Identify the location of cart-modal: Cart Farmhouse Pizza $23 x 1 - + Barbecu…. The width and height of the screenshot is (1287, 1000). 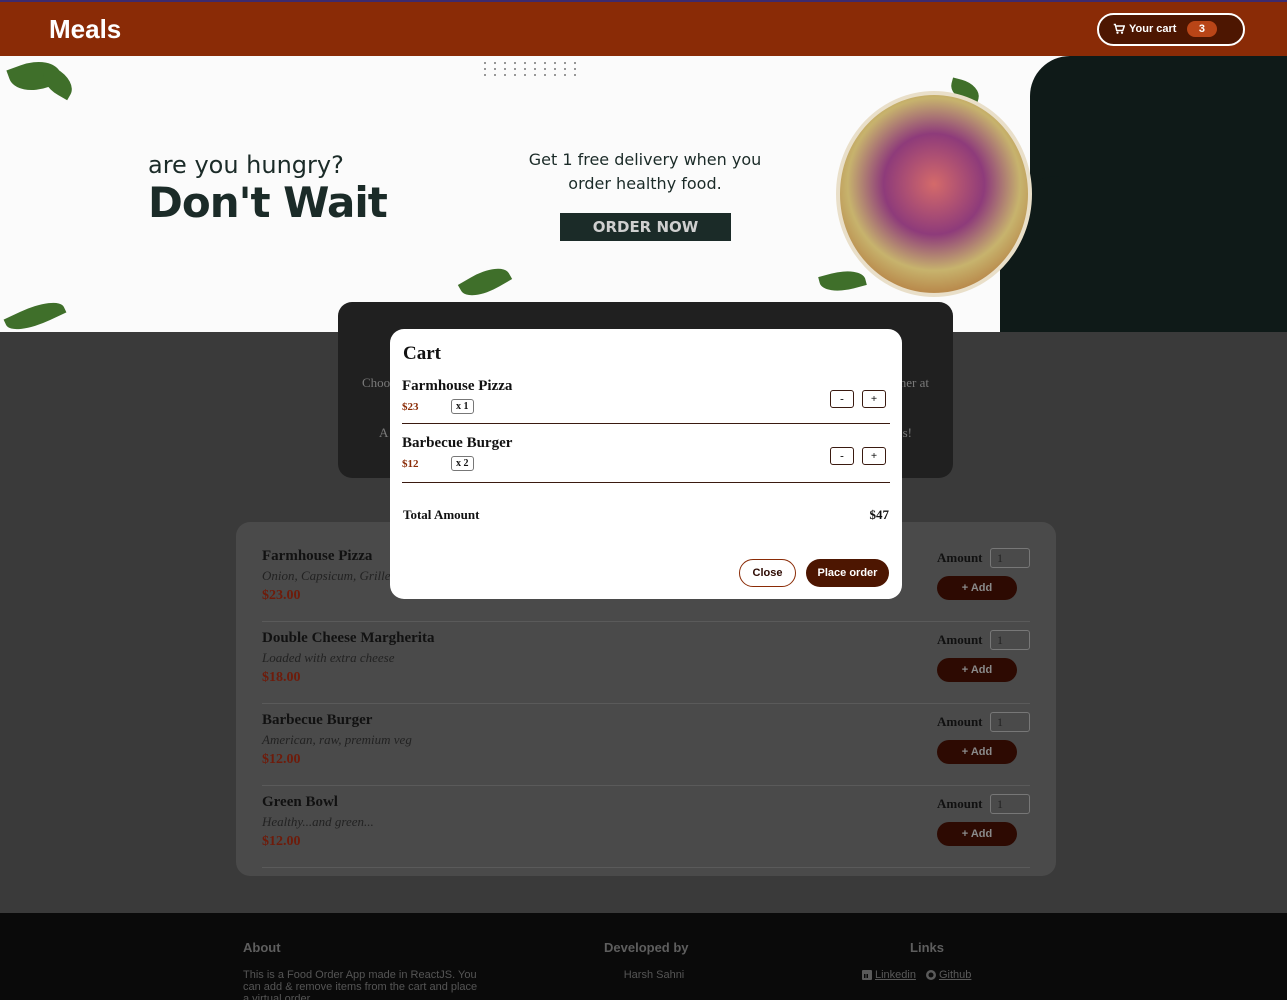
(646, 464).